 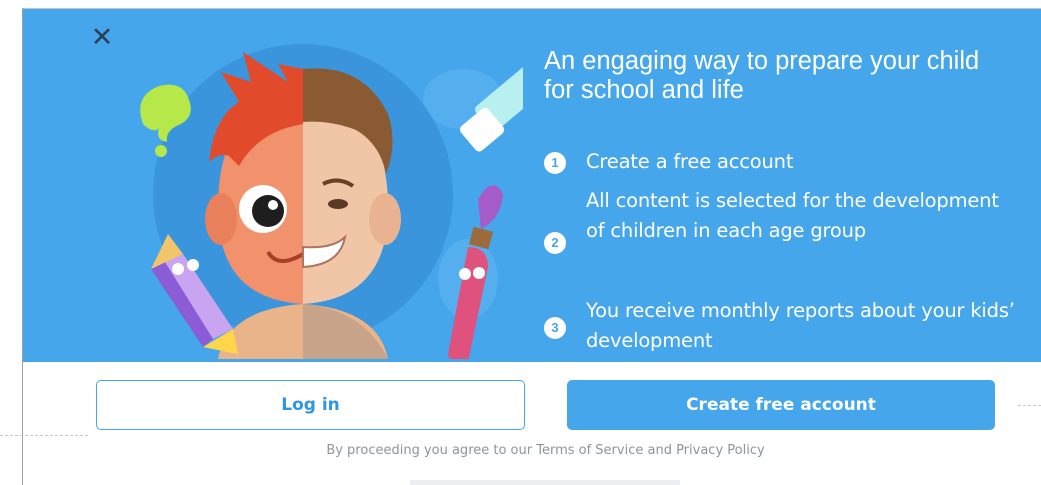 What do you see at coordinates (781, 405) in the screenshot?
I see `create-account-button: Create free account` at bounding box center [781, 405].